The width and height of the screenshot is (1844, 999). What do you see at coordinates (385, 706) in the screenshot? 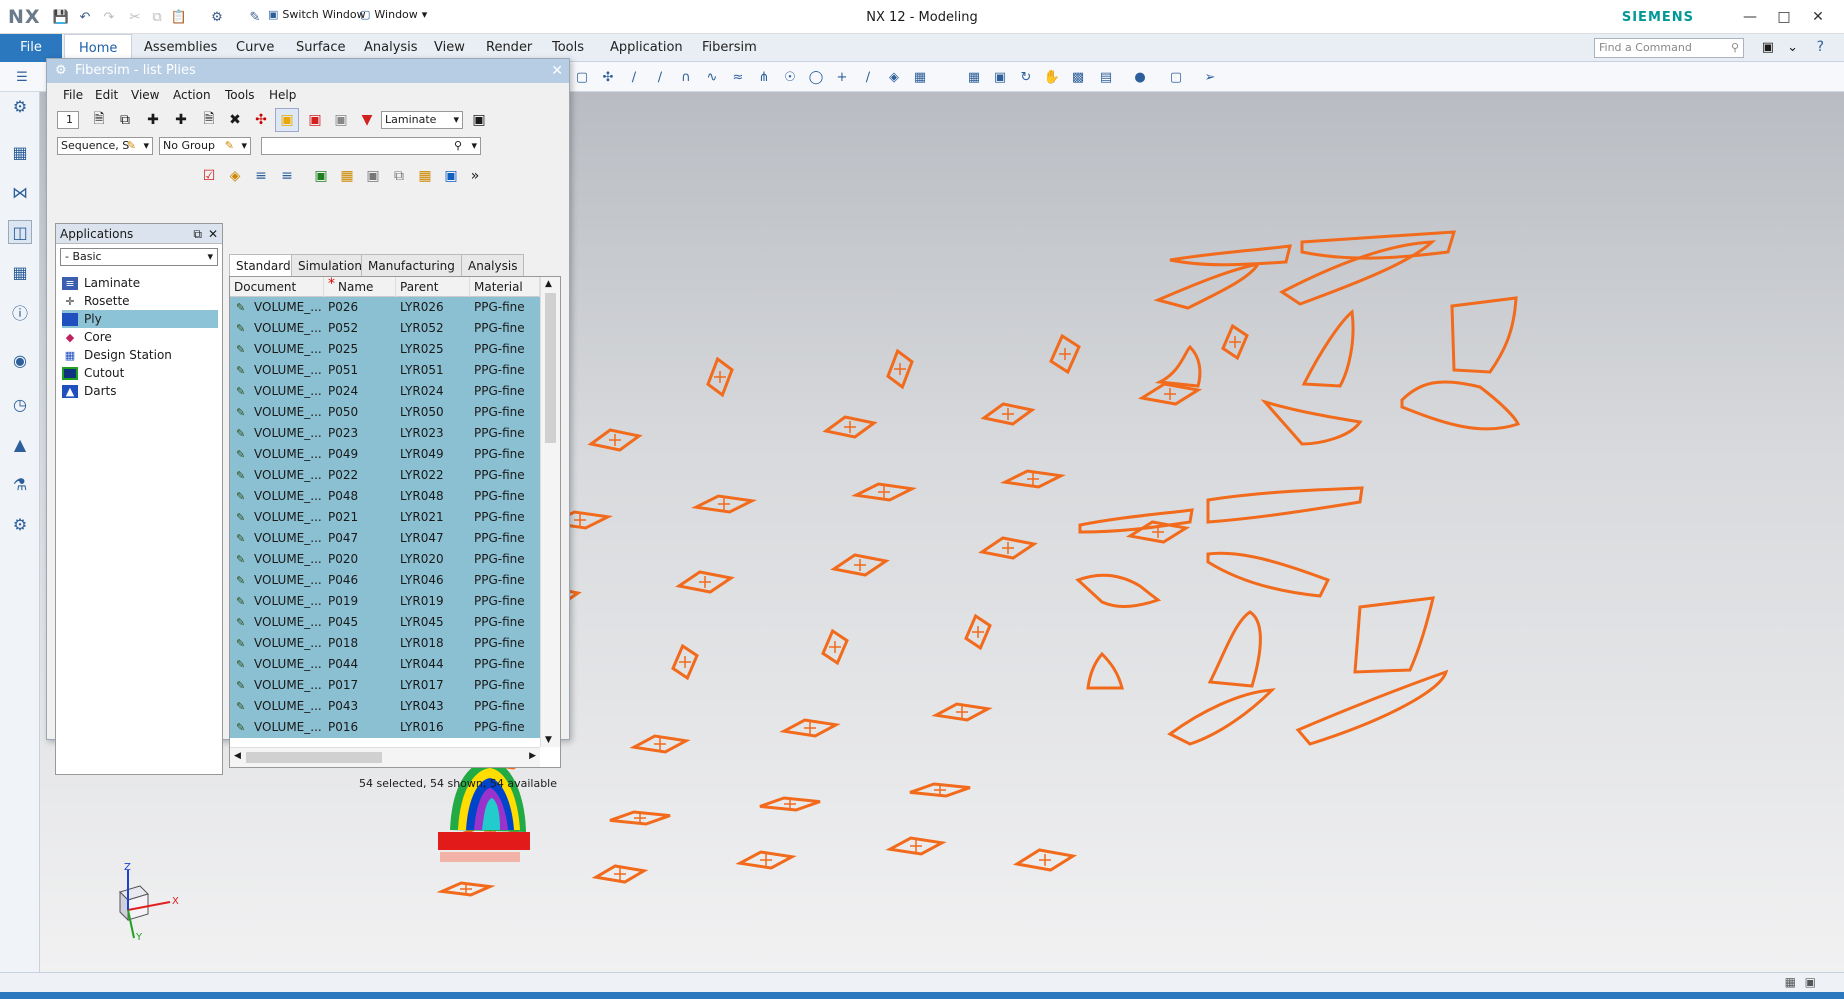
I see `table-row: ✎ VOLUME_... P043 LYR043 PPG-fine` at bounding box center [385, 706].